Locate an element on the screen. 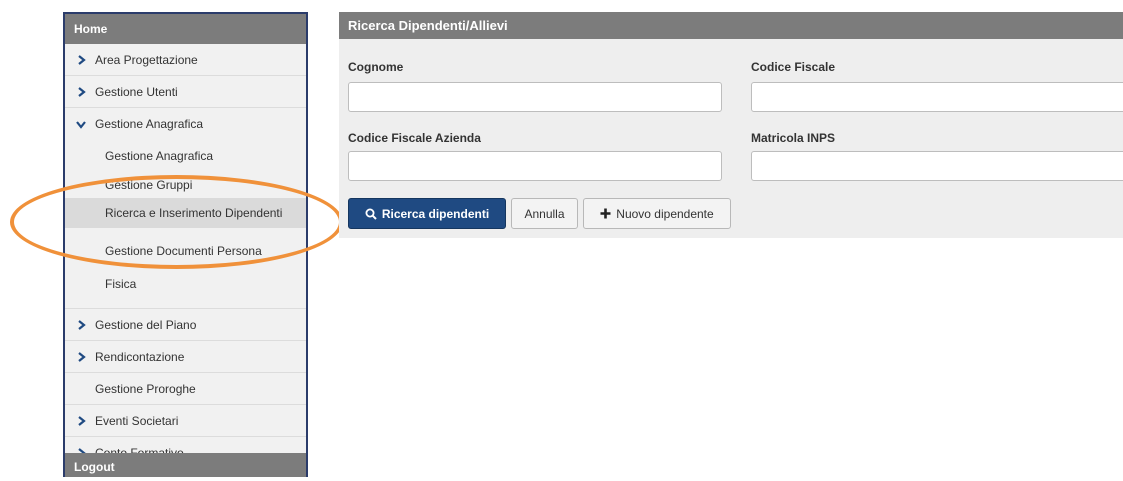  cognome-input is located at coordinates (535, 97).